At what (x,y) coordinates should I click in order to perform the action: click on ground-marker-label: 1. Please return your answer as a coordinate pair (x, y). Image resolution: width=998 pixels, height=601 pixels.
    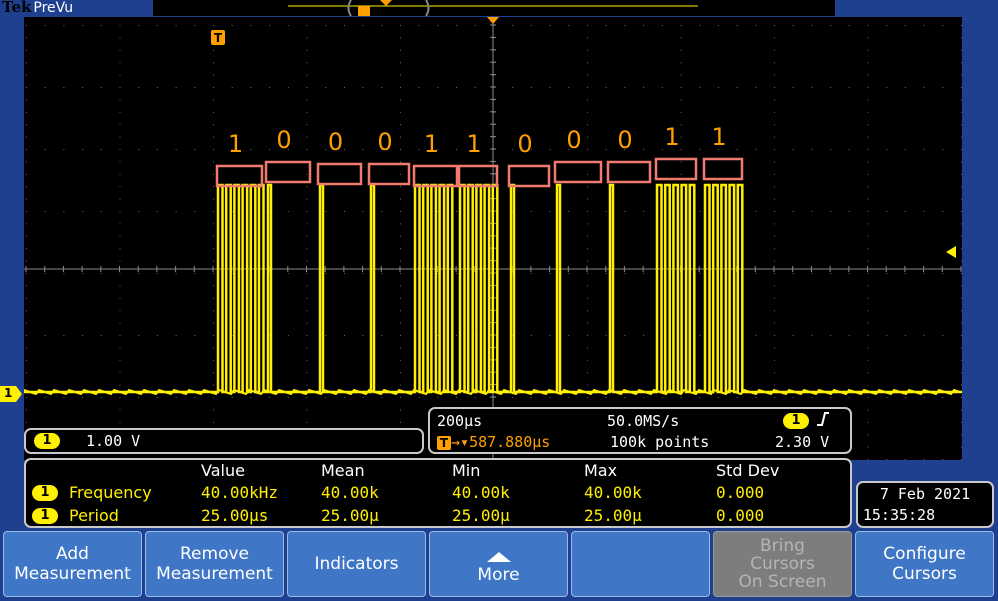
    Looking at the image, I should click on (8, 393).